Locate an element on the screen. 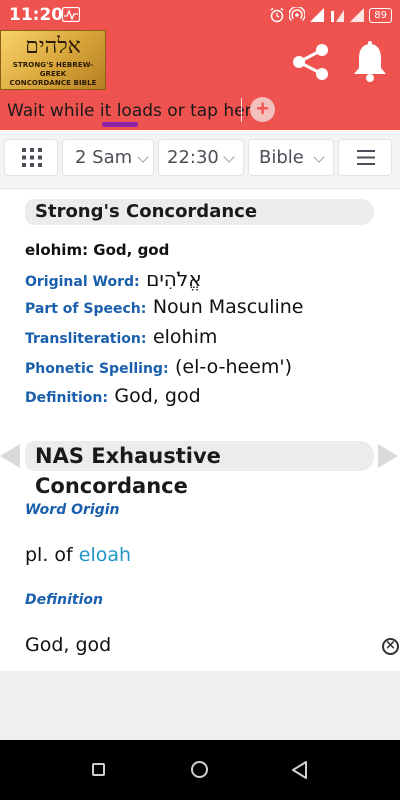 This screenshot has height=800, width=400. chapter-verse-label: 22:30 is located at coordinates (193, 157).